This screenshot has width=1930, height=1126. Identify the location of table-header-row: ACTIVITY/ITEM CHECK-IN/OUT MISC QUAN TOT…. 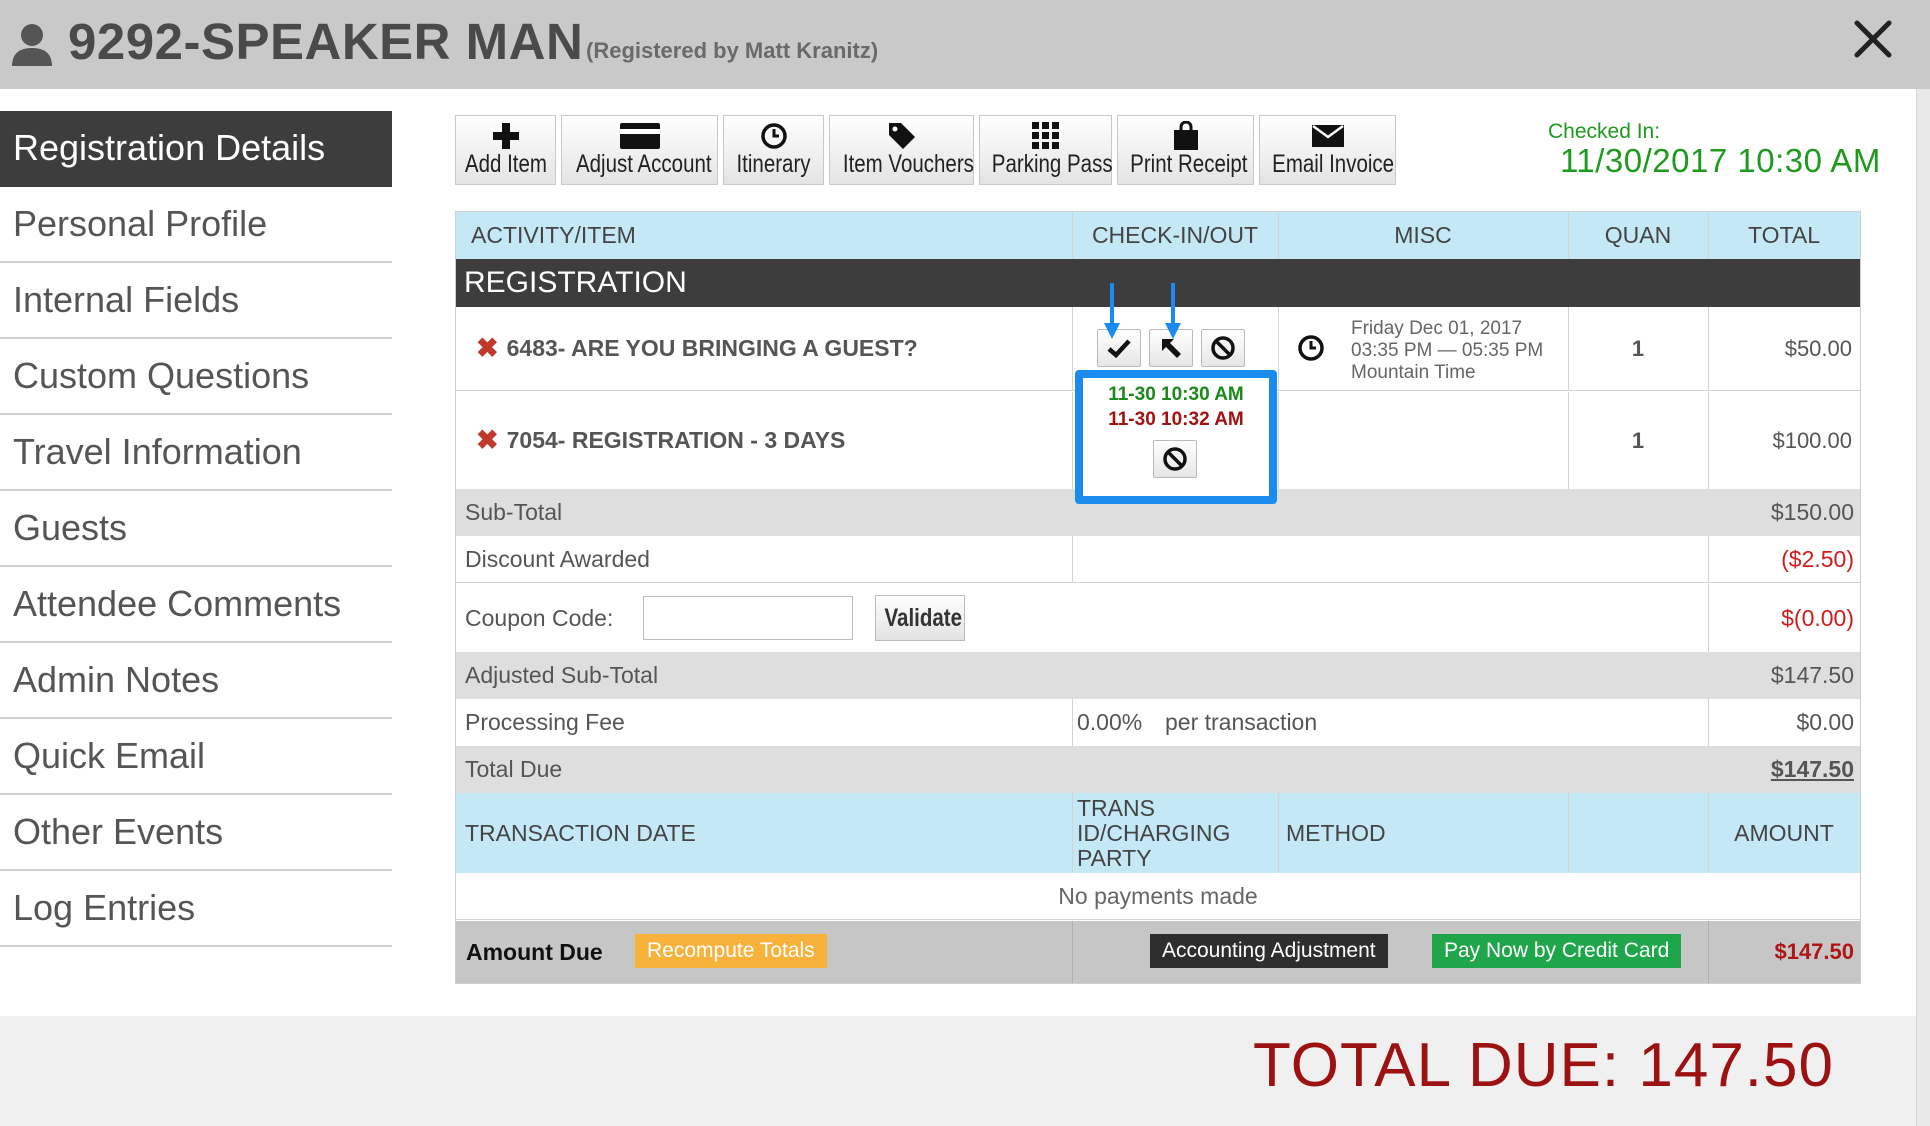
(1158, 235).